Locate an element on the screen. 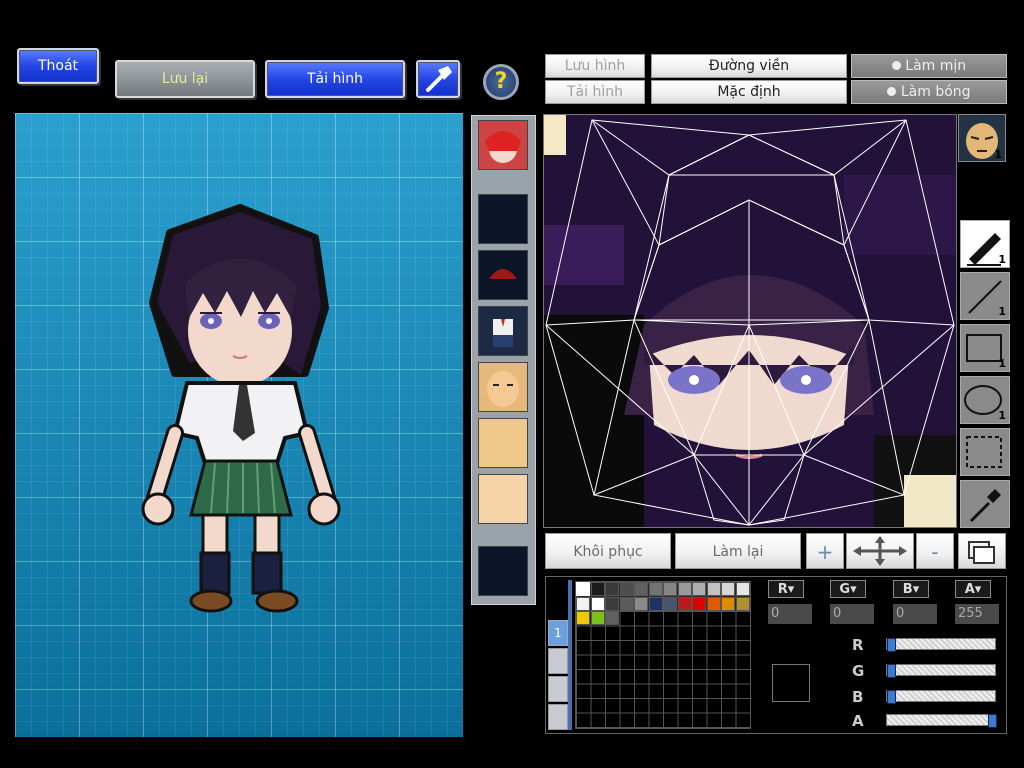  part-slot-face is located at coordinates (503, 387).